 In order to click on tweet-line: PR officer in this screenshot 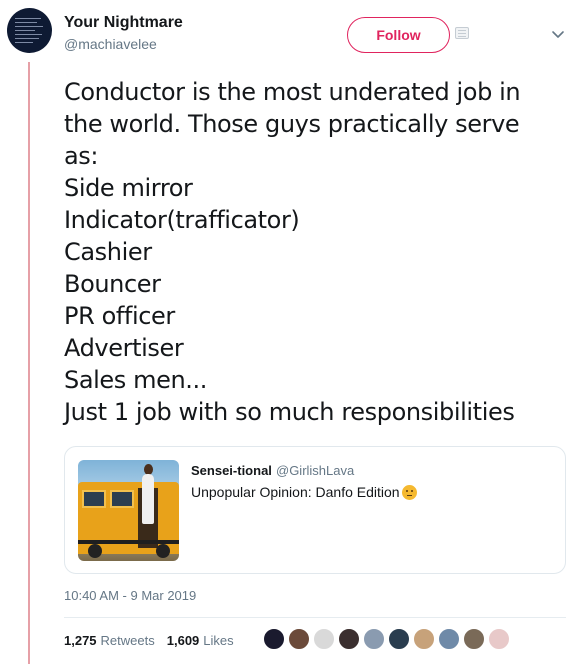, I will do `click(119, 316)`.